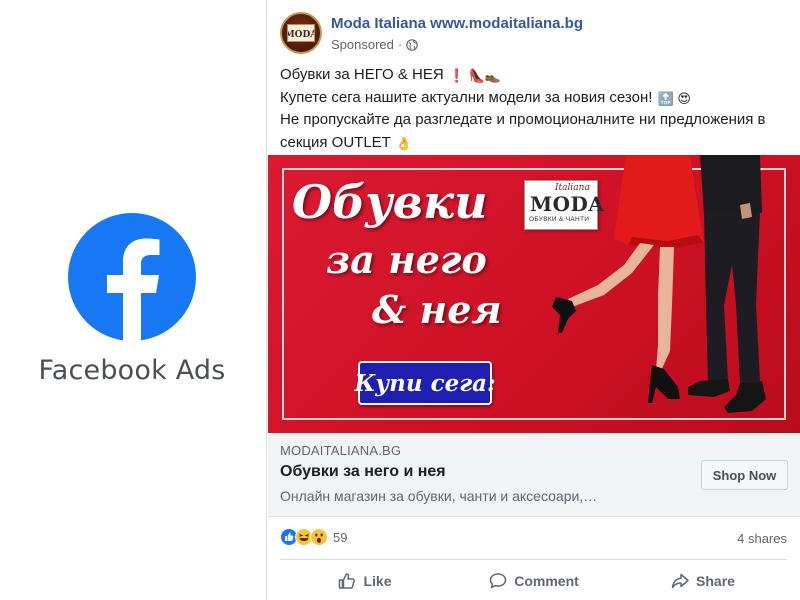  I want to click on share-count: 4 shares, so click(762, 538).